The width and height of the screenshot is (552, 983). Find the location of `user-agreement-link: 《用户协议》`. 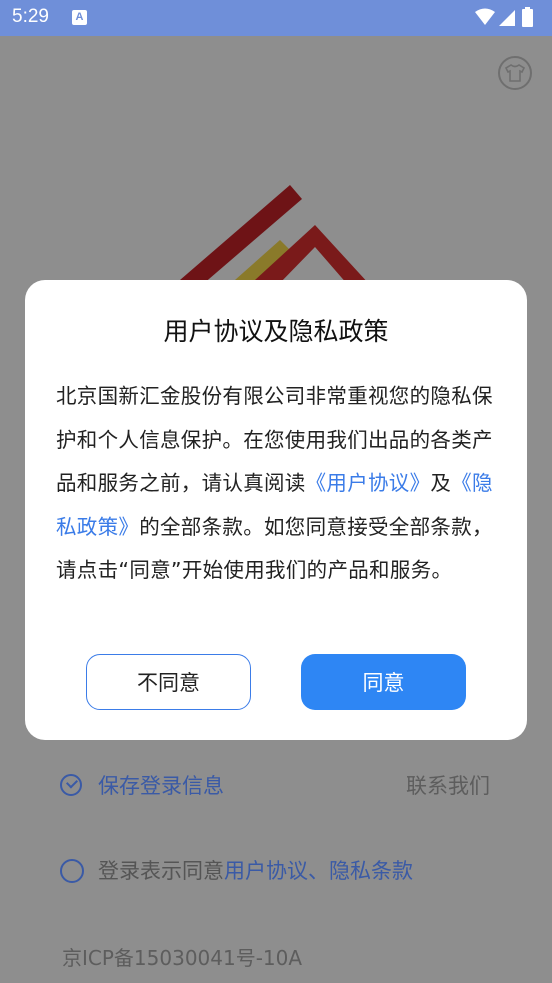

user-agreement-link: 《用户协议》 is located at coordinates (368, 483).